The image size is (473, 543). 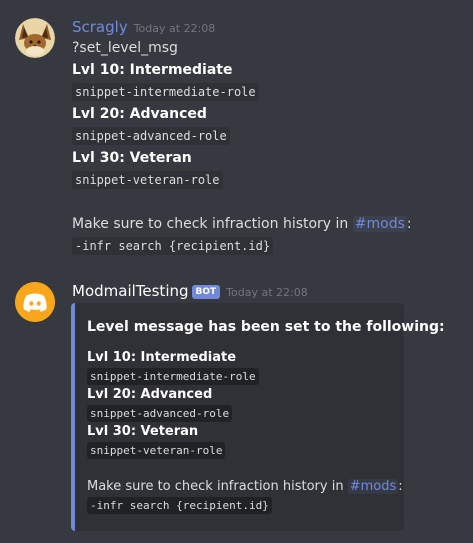 What do you see at coordinates (150, 394) in the screenshot?
I see `embed-lvl20-label: Lvl 20: Advanced` at bounding box center [150, 394].